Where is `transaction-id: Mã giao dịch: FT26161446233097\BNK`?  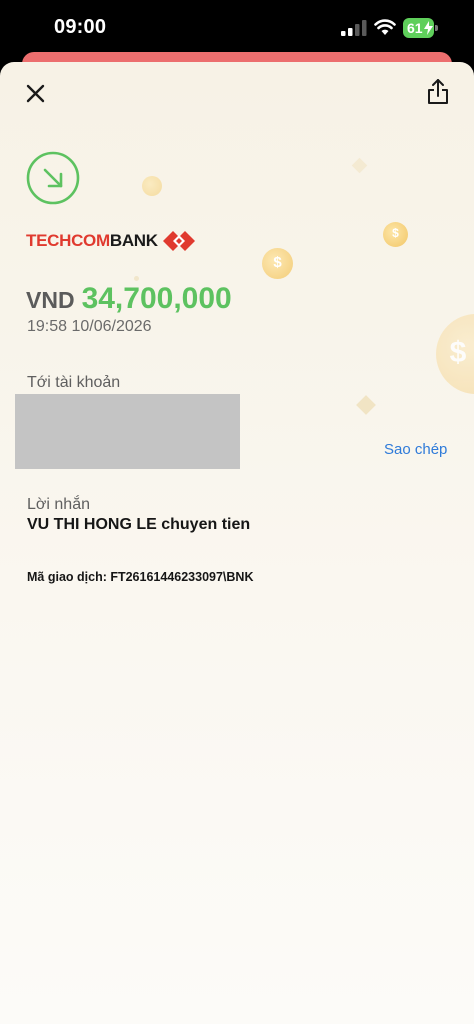
transaction-id: Mã giao dịch: FT26161446233097\BNK is located at coordinates (140, 577).